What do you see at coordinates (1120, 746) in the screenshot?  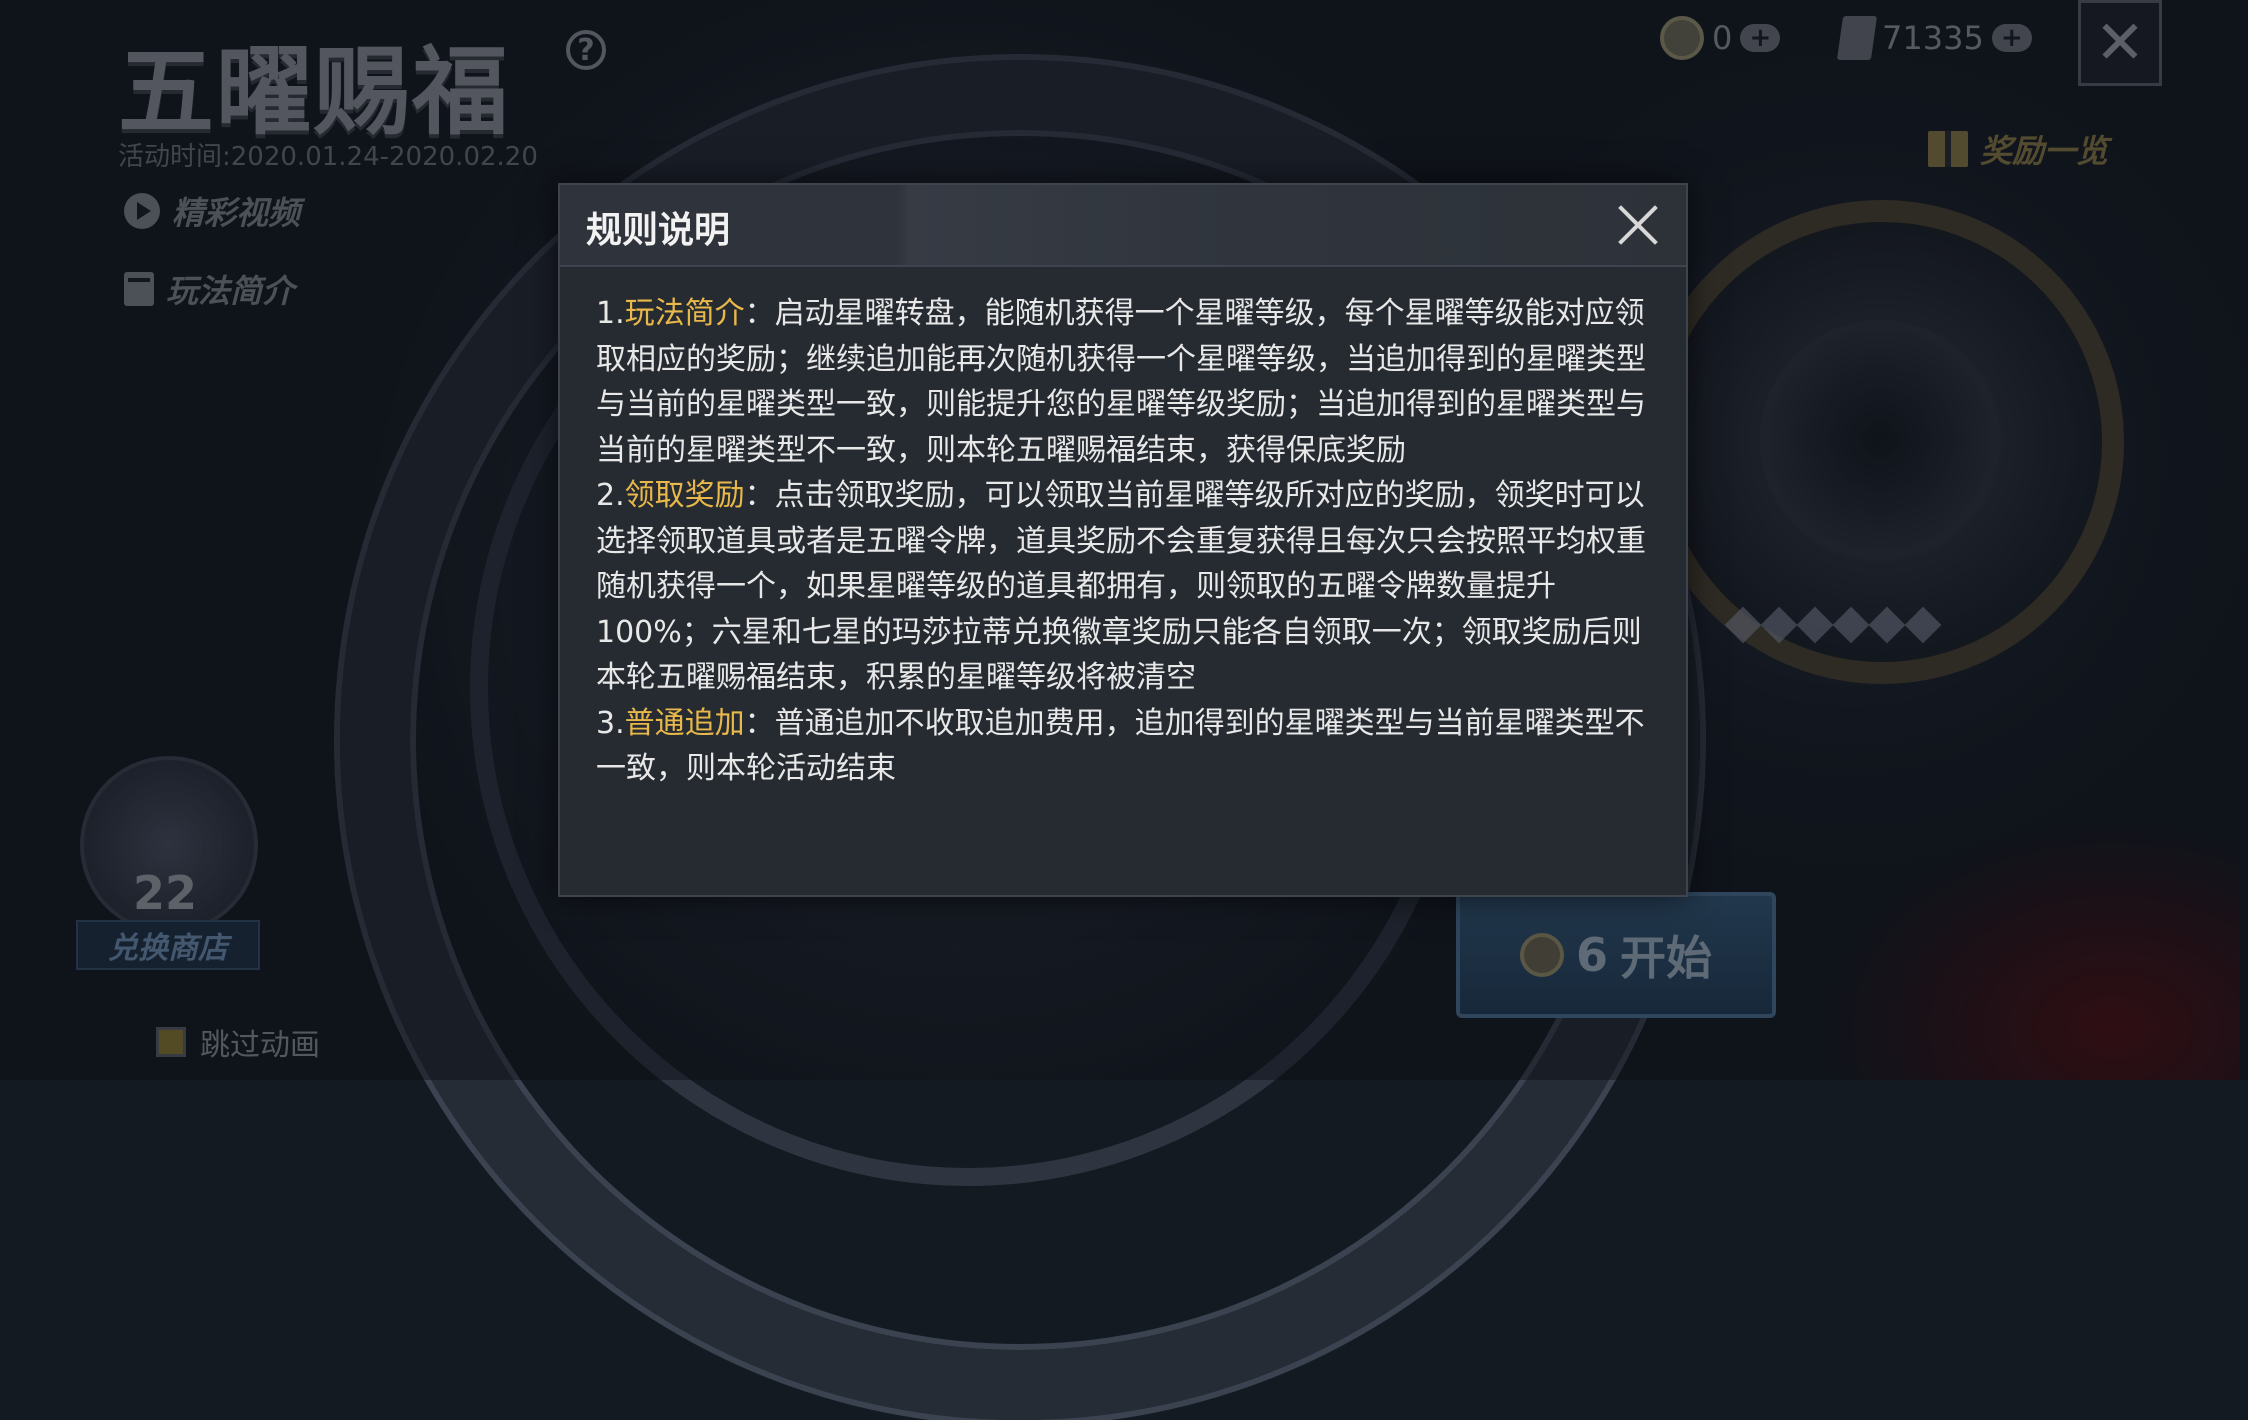 I see `rule-text: ：普通追加不收取追加费用，追加得到的星曜类型与当前星曜类型不一致，则本轮活动结束` at bounding box center [1120, 746].